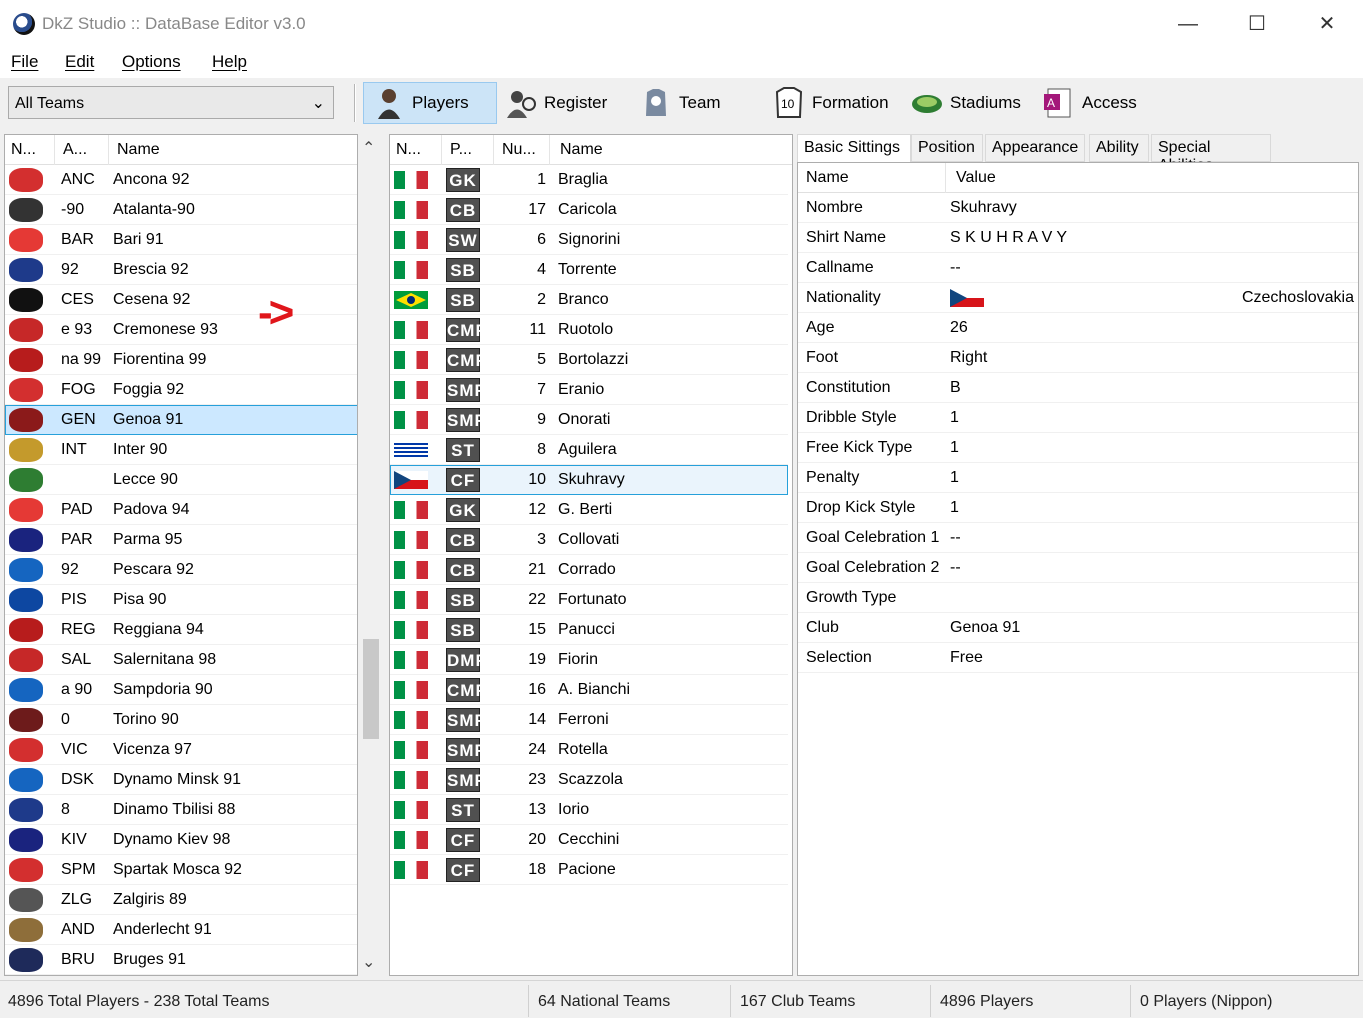 This screenshot has width=1363, height=1018. I want to click on minimize-button: —, so click(1188, 25).